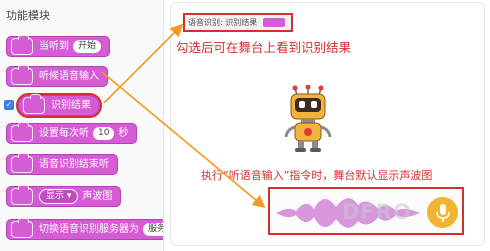 The height and width of the screenshot is (251, 490). I want to click on annotation-bottom: 执行“听语音输入”指令时，舞台默认显示声波图, so click(317, 175).